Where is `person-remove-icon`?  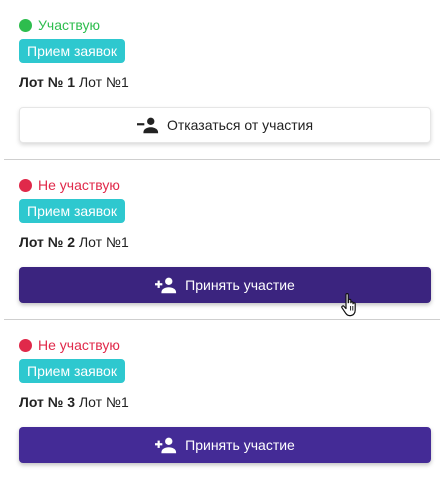 person-remove-icon is located at coordinates (147, 125).